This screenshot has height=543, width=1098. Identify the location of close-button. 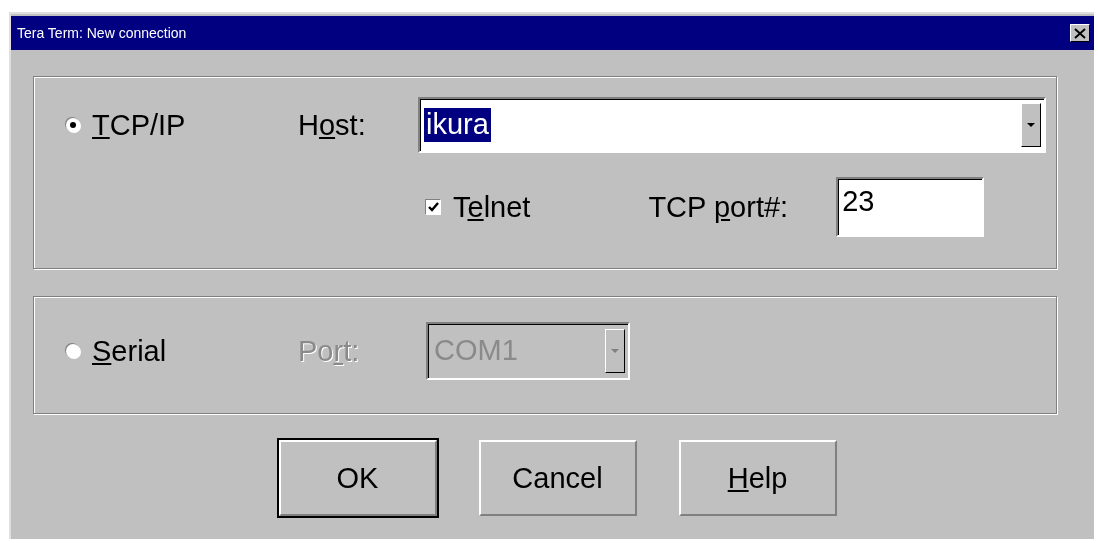
(1080, 33).